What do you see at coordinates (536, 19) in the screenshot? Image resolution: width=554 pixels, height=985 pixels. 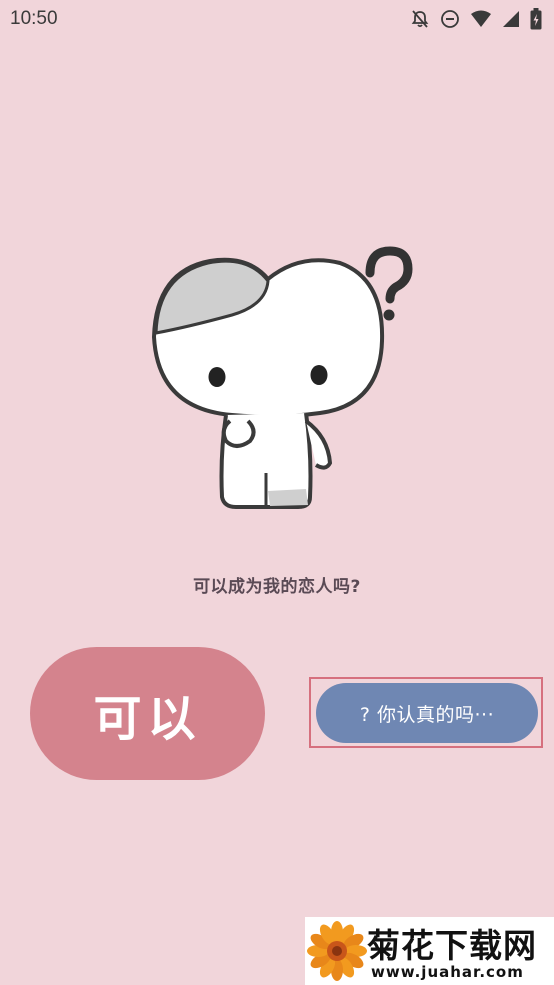 I see `battery-charging-icon` at bounding box center [536, 19].